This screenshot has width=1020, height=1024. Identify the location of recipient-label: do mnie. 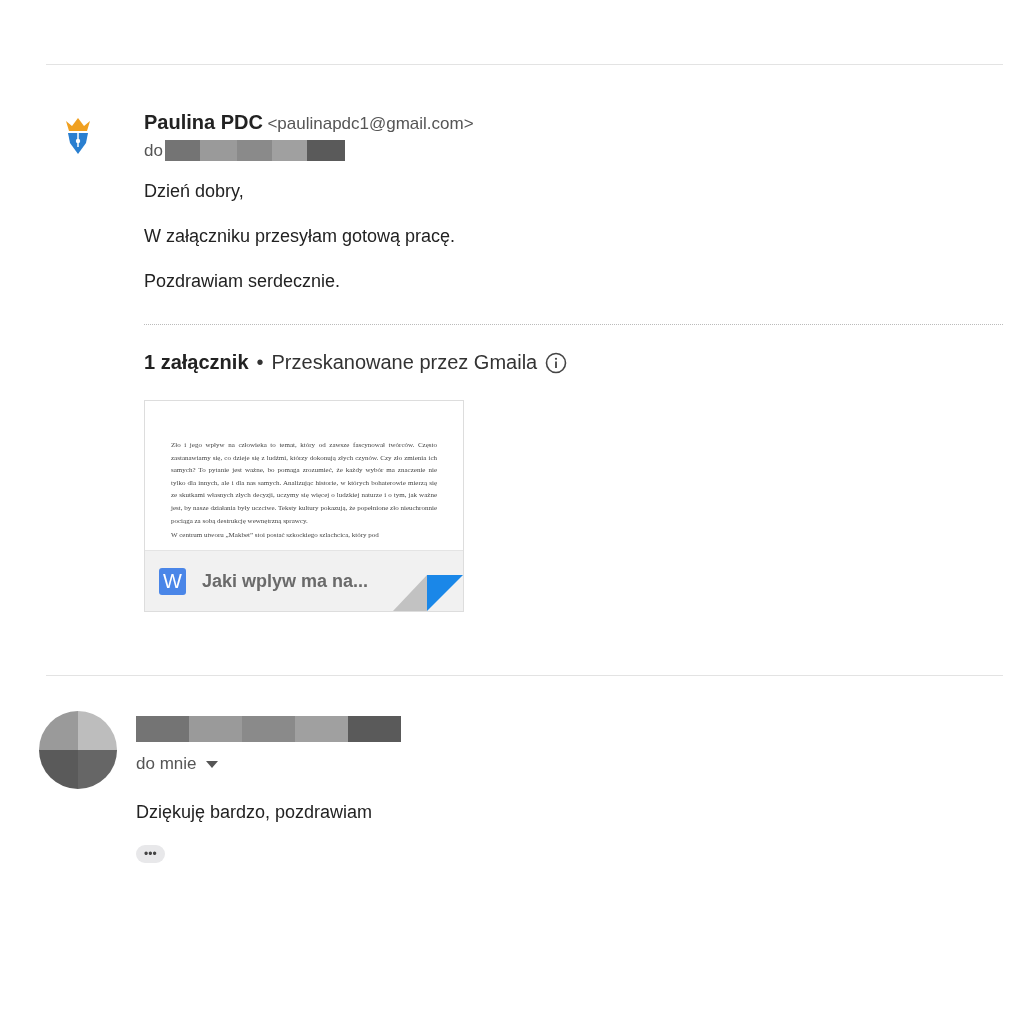
(166, 764).